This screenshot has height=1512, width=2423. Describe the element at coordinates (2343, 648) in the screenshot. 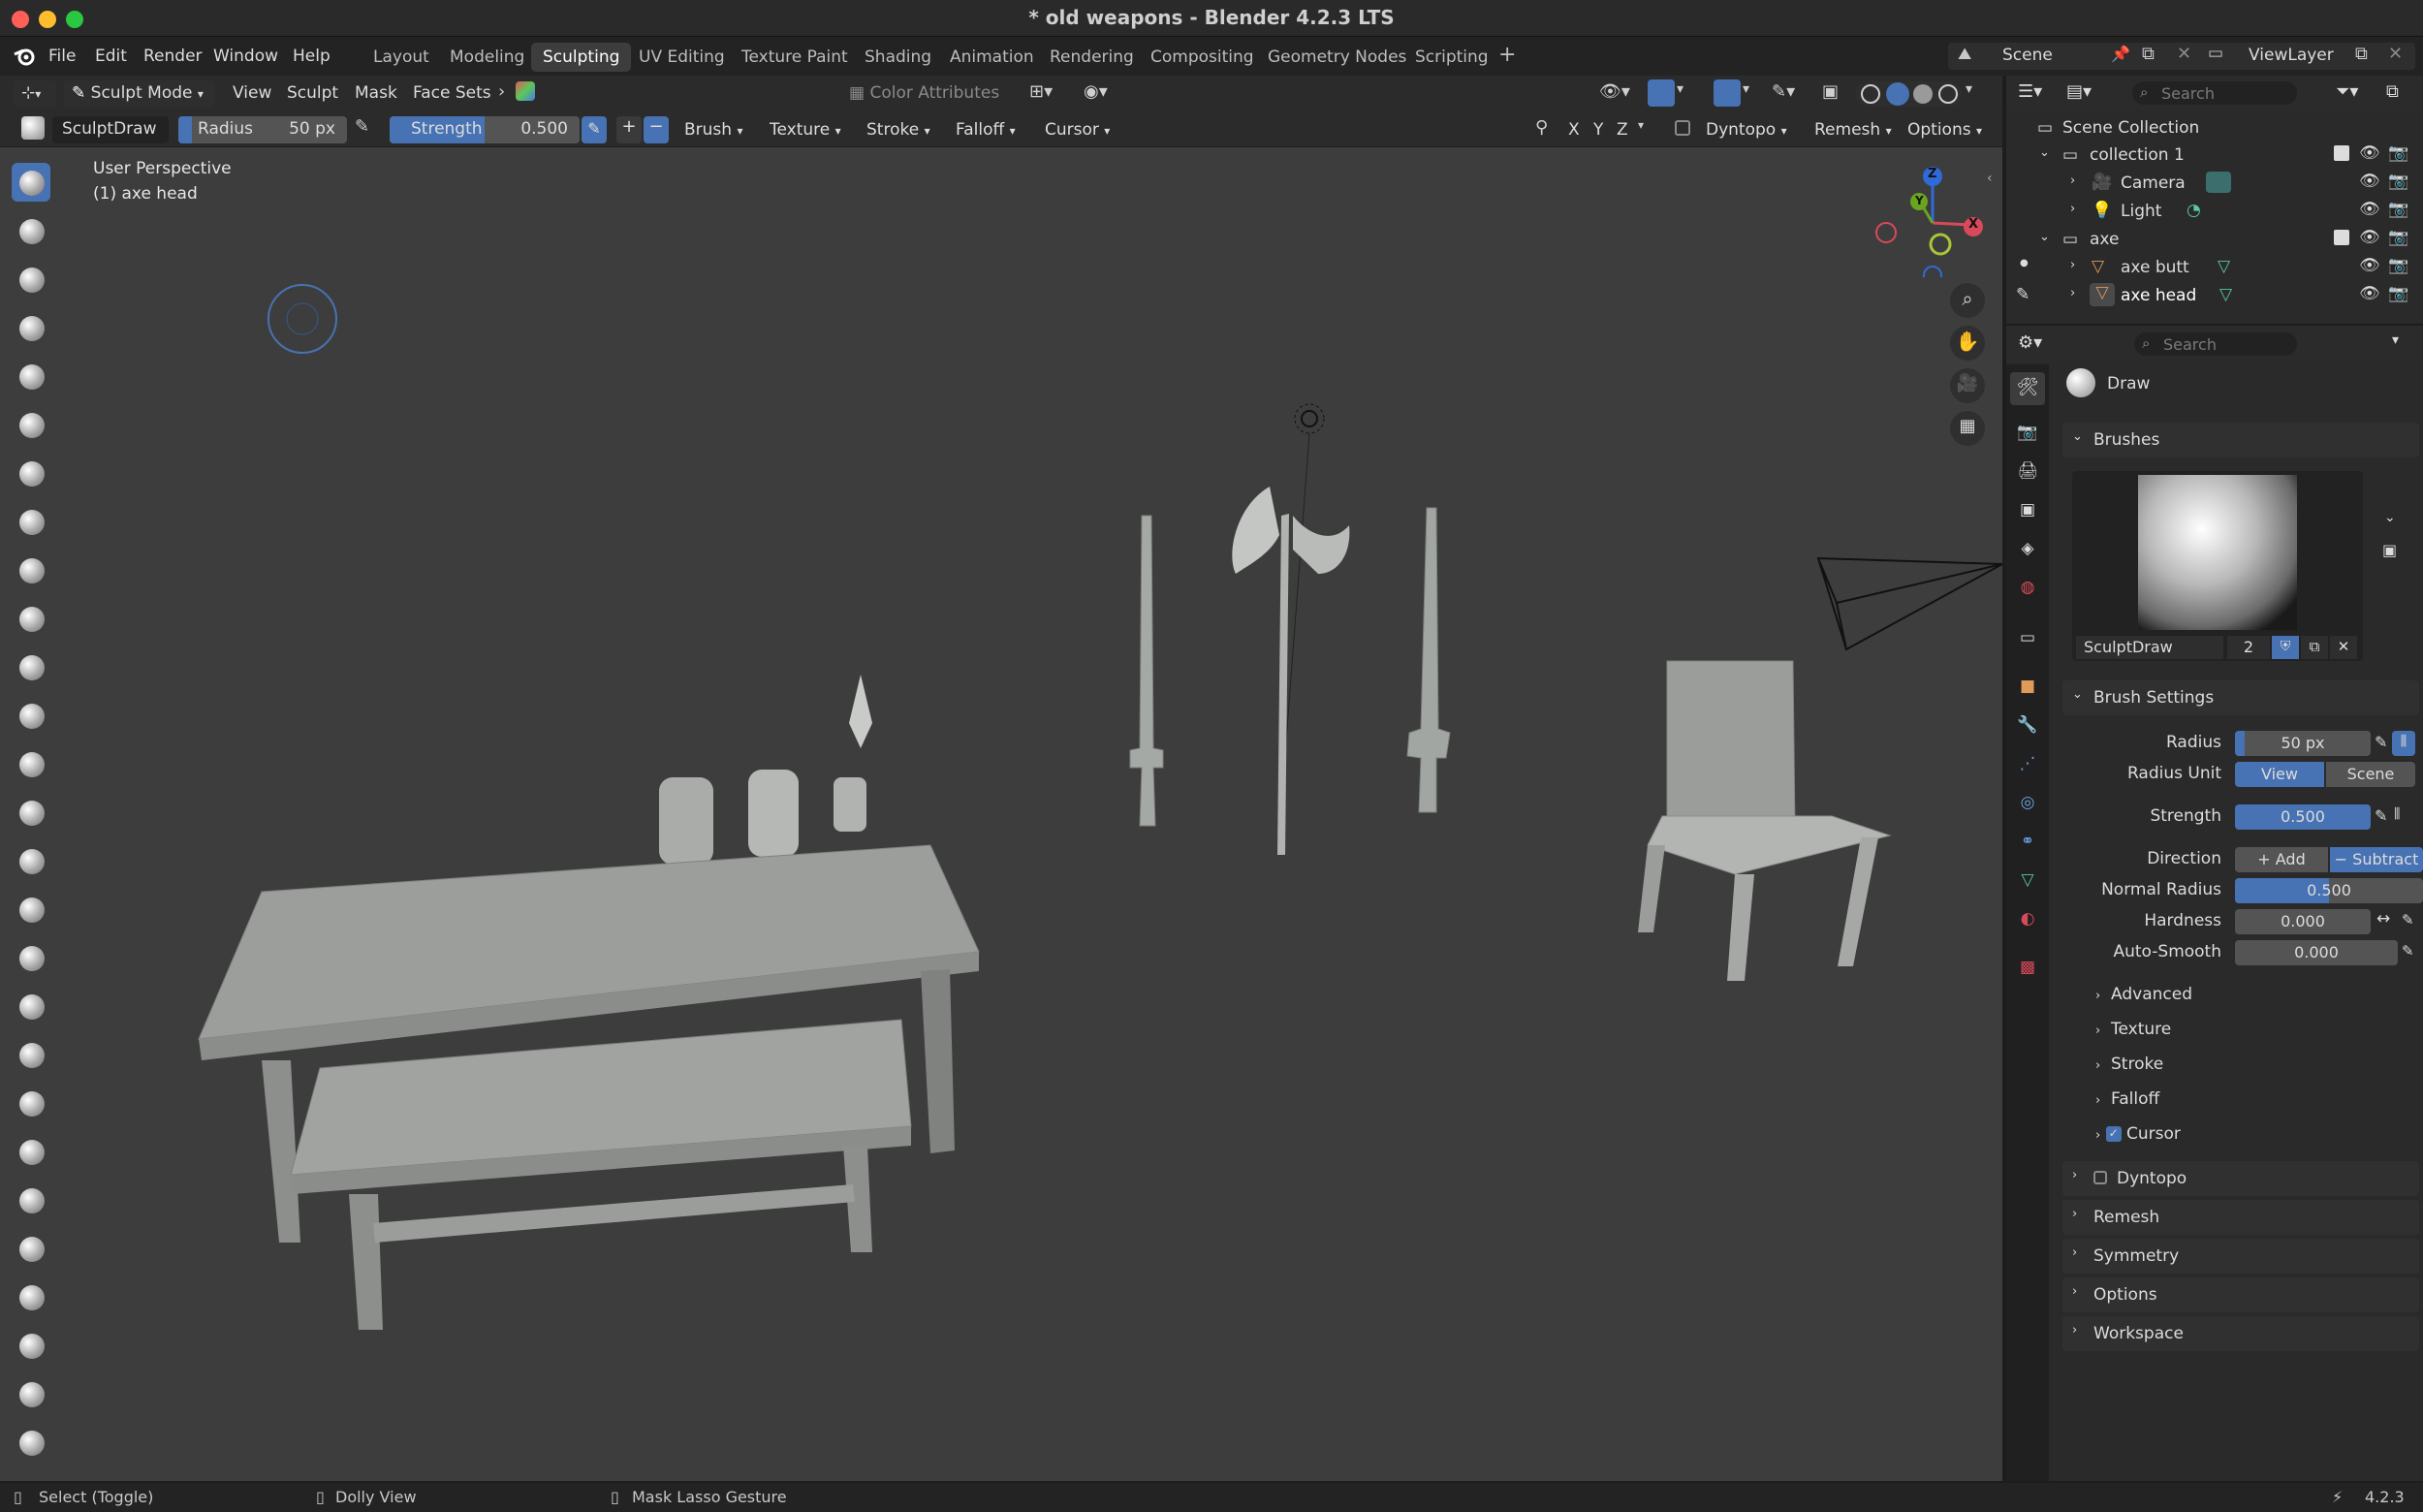

I see `unlink-brush-icon: ✕` at that location.